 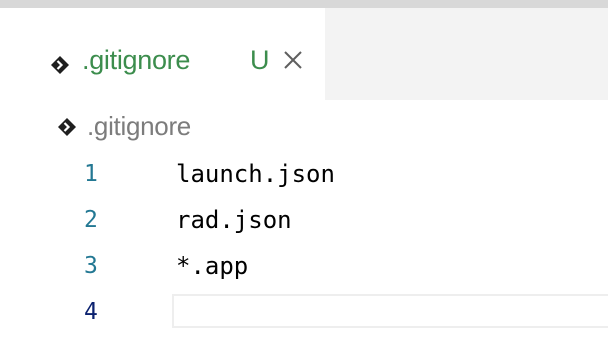 I want to click on code-line: 1 launch.json, so click(x=304, y=176).